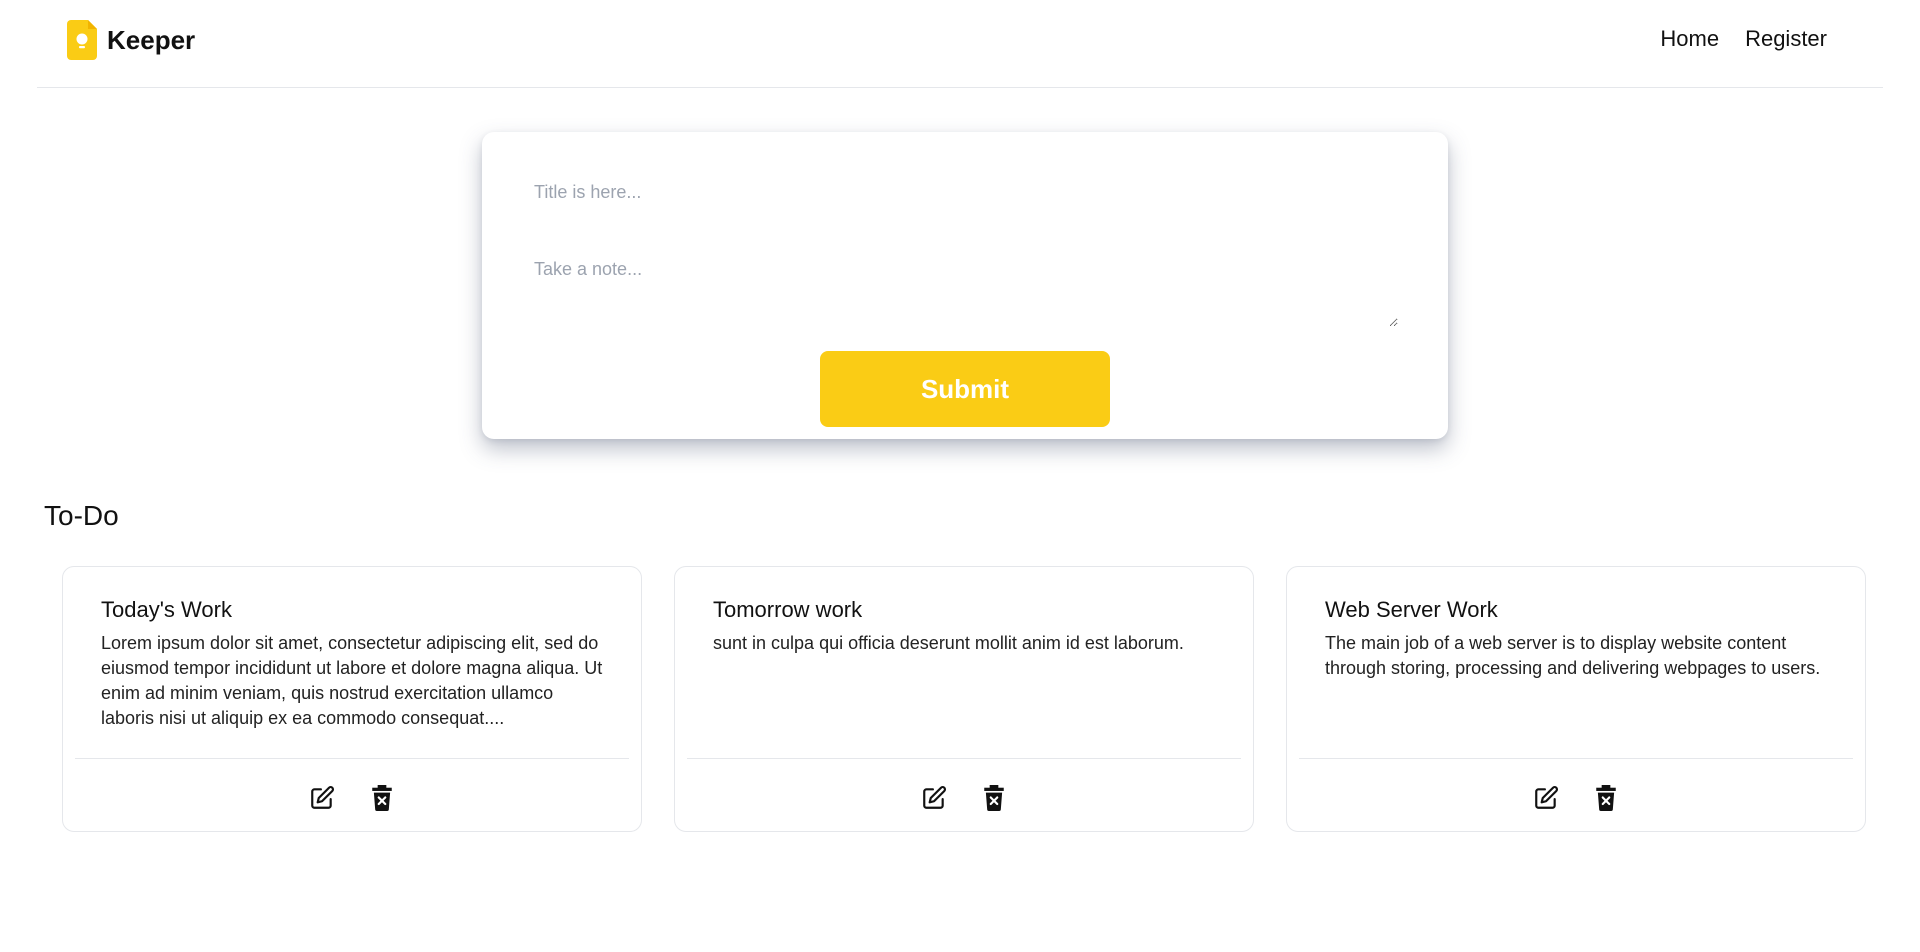 Image resolution: width=1920 pixels, height=952 pixels. What do you see at coordinates (1689, 39) in the screenshot?
I see `nav-link-home: Home` at bounding box center [1689, 39].